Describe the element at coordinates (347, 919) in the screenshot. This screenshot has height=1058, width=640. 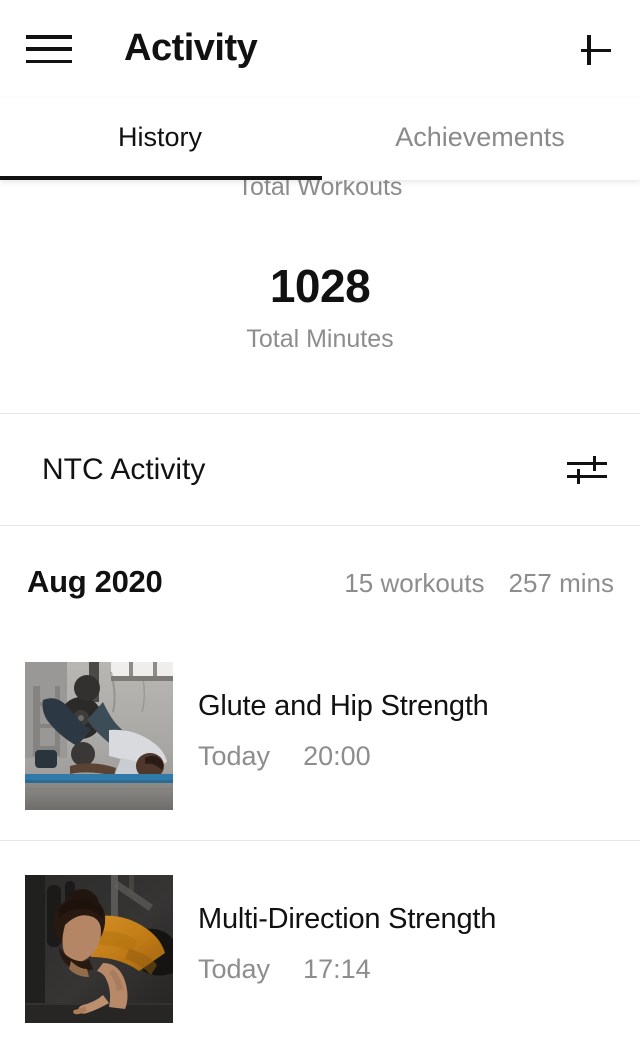
I see `workout-title: Multi-Direction Strength` at that location.